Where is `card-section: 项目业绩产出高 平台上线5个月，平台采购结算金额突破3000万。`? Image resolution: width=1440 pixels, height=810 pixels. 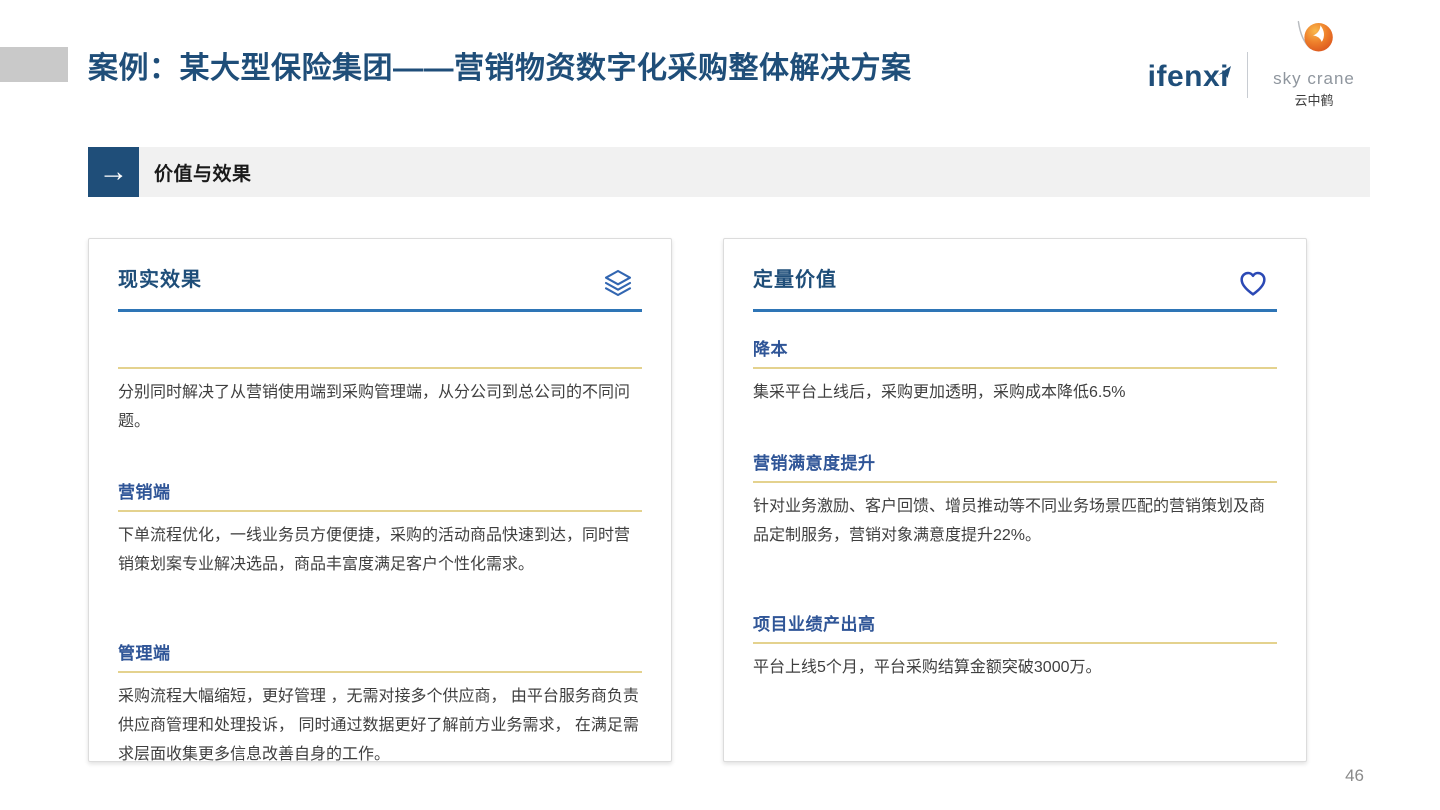 card-section: 项目业绩产出高 平台上线5个月，平台采购结算金额突破3000万。 is located at coordinates (1015, 648).